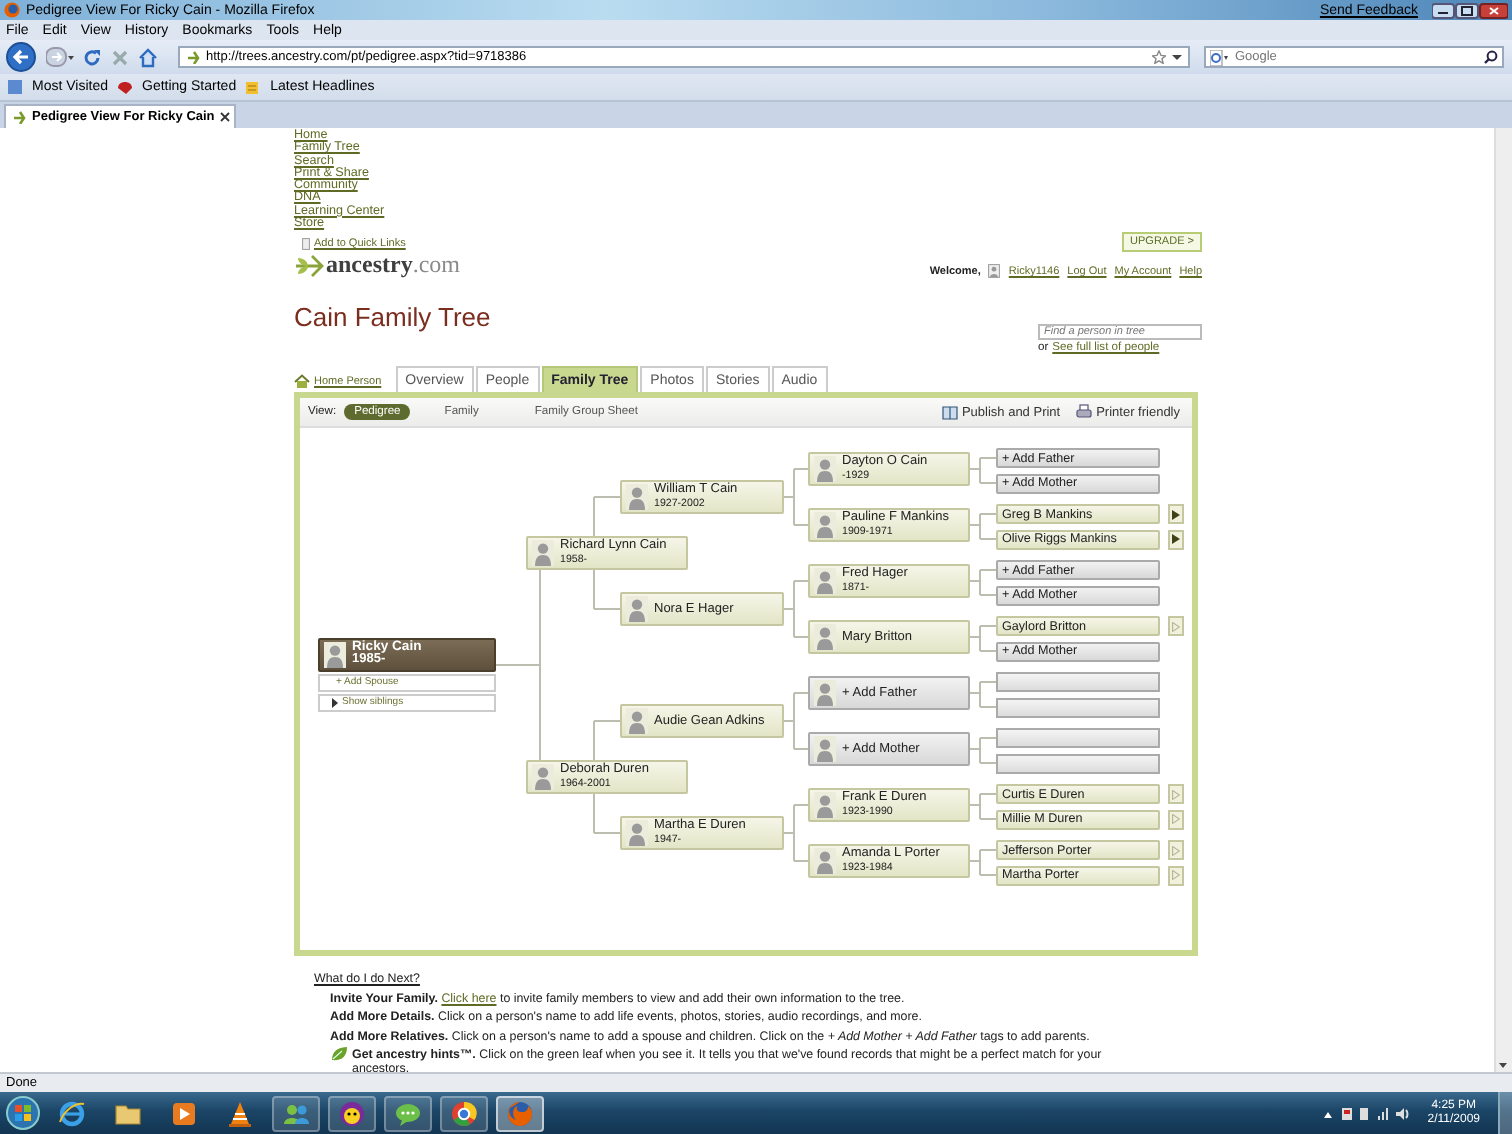 The width and height of the screenshot is (1512, 1134). Describe the element at coordinates (1365, 1113) in the screenshot. I see `tray-icons` at that location.